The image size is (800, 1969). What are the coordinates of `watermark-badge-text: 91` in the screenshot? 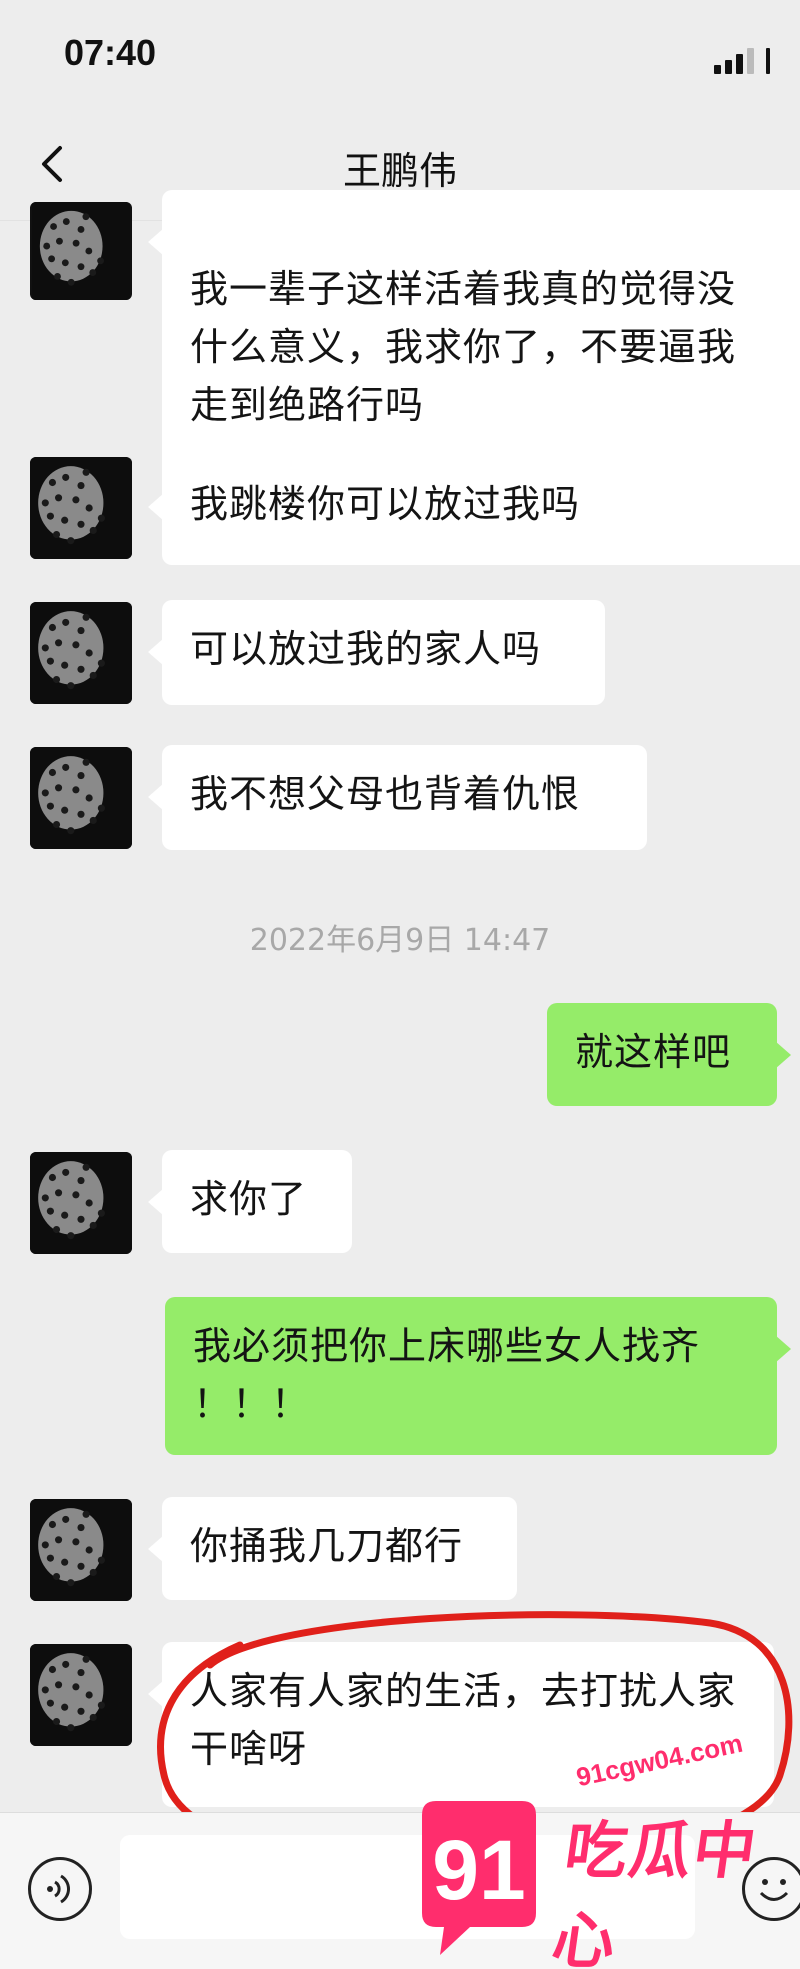 It's located at (478, 1870).